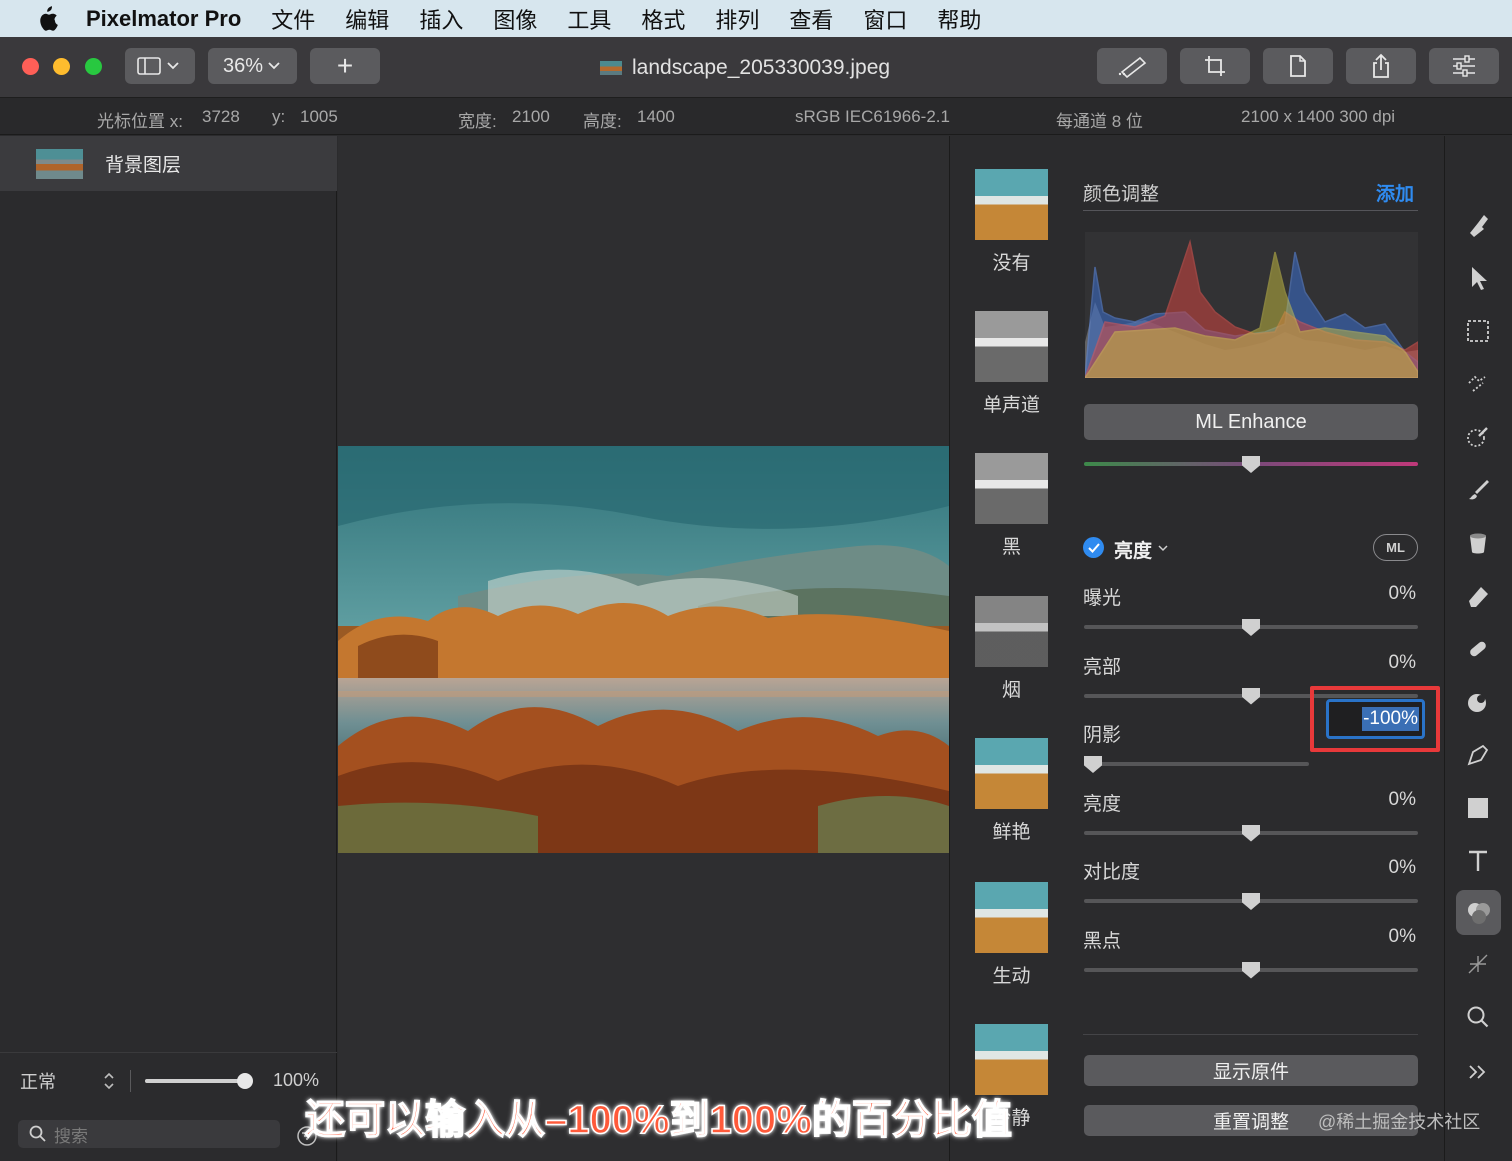 This screenshot has height=1161, width=1512. I want to click on menu-window: 窗口, so click(885, 19).